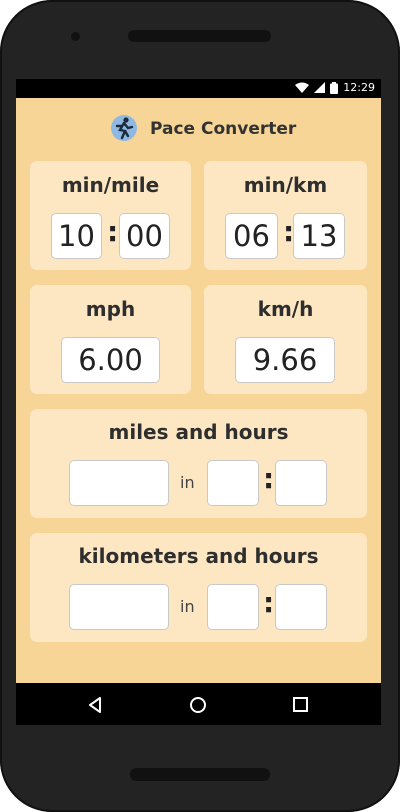  I want to click on mph-card: mph 6.00, so click(110, 339).